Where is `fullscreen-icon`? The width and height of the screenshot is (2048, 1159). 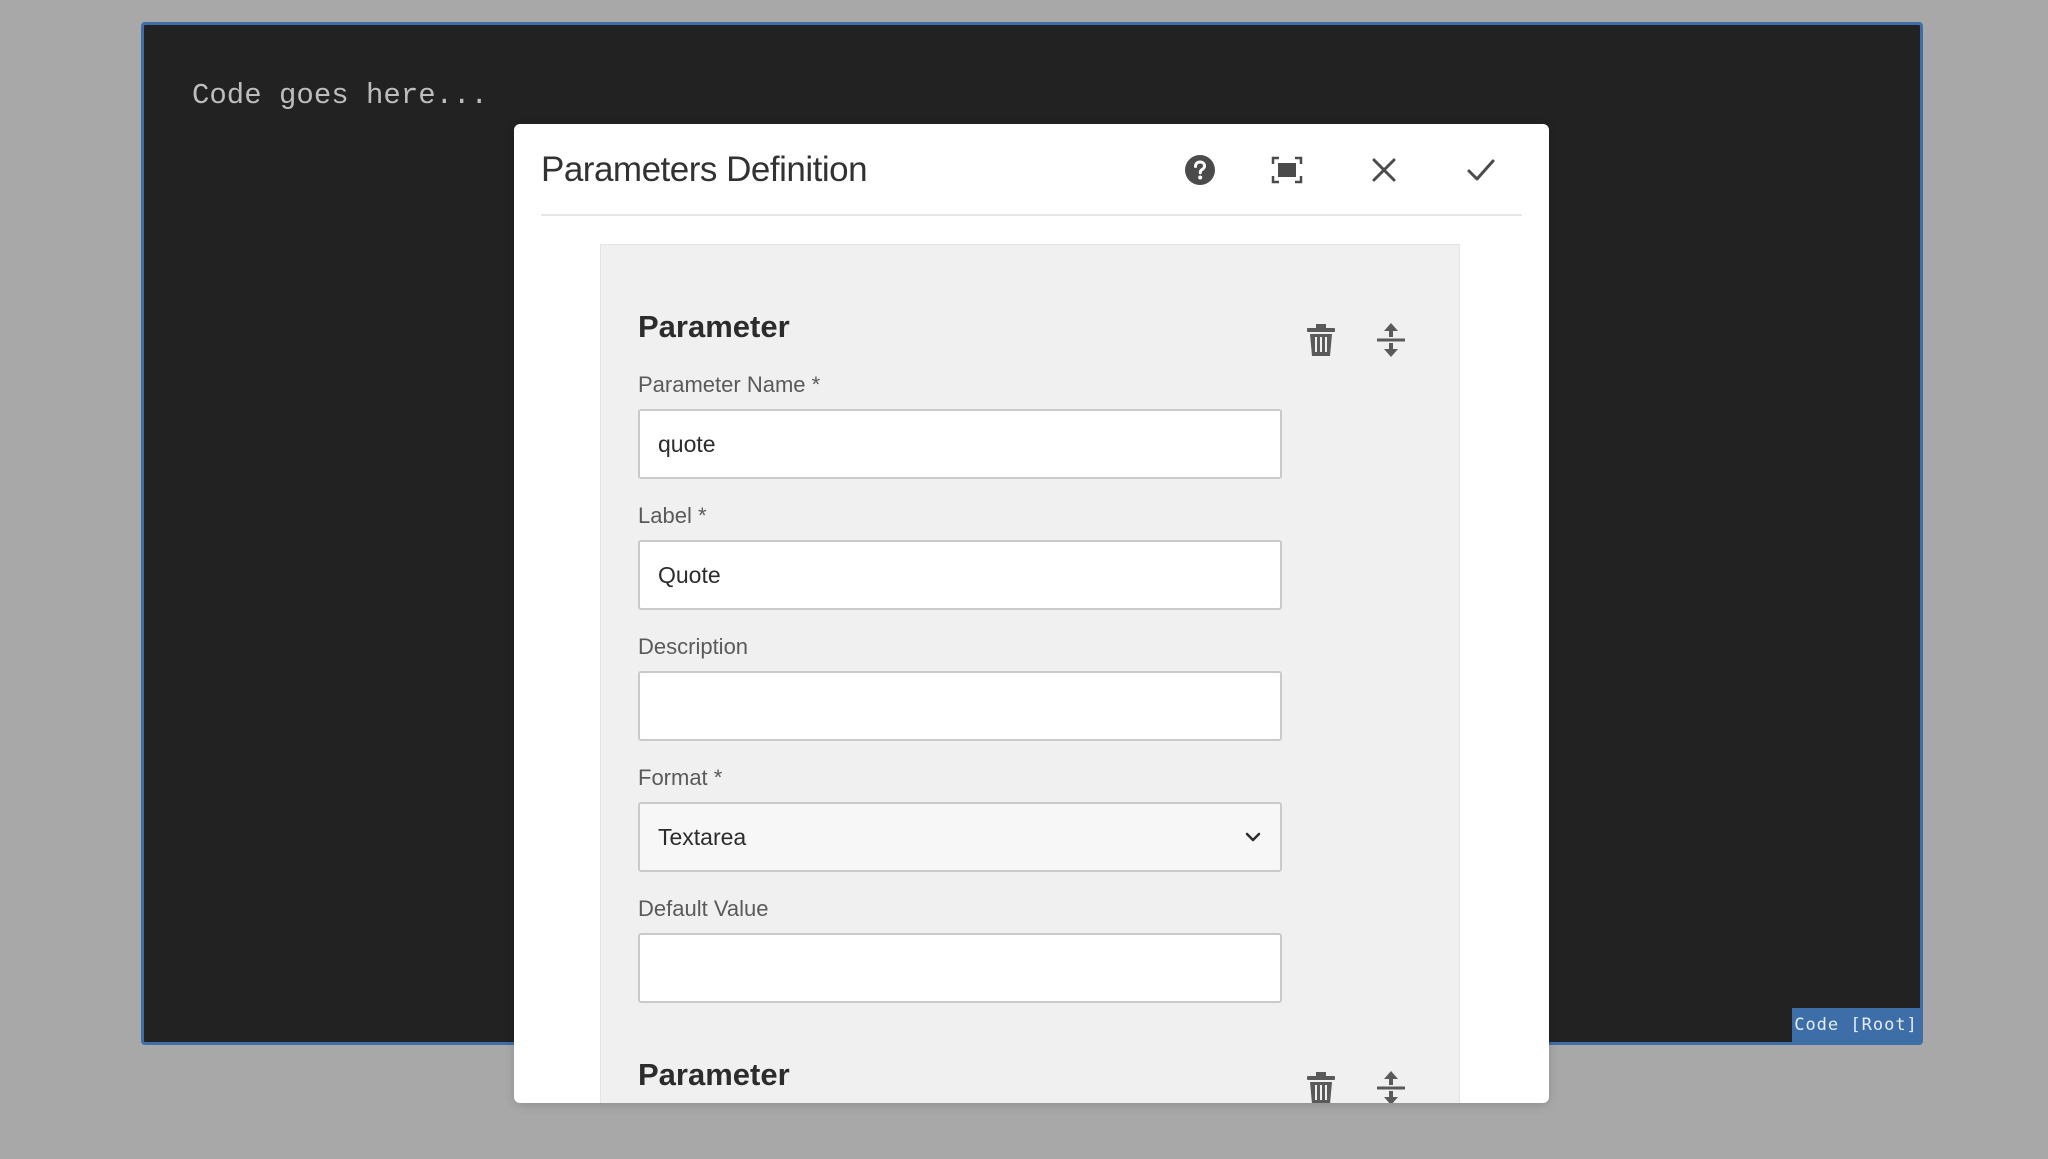
fullscreen-icon is located at coordinates (1287, 170).